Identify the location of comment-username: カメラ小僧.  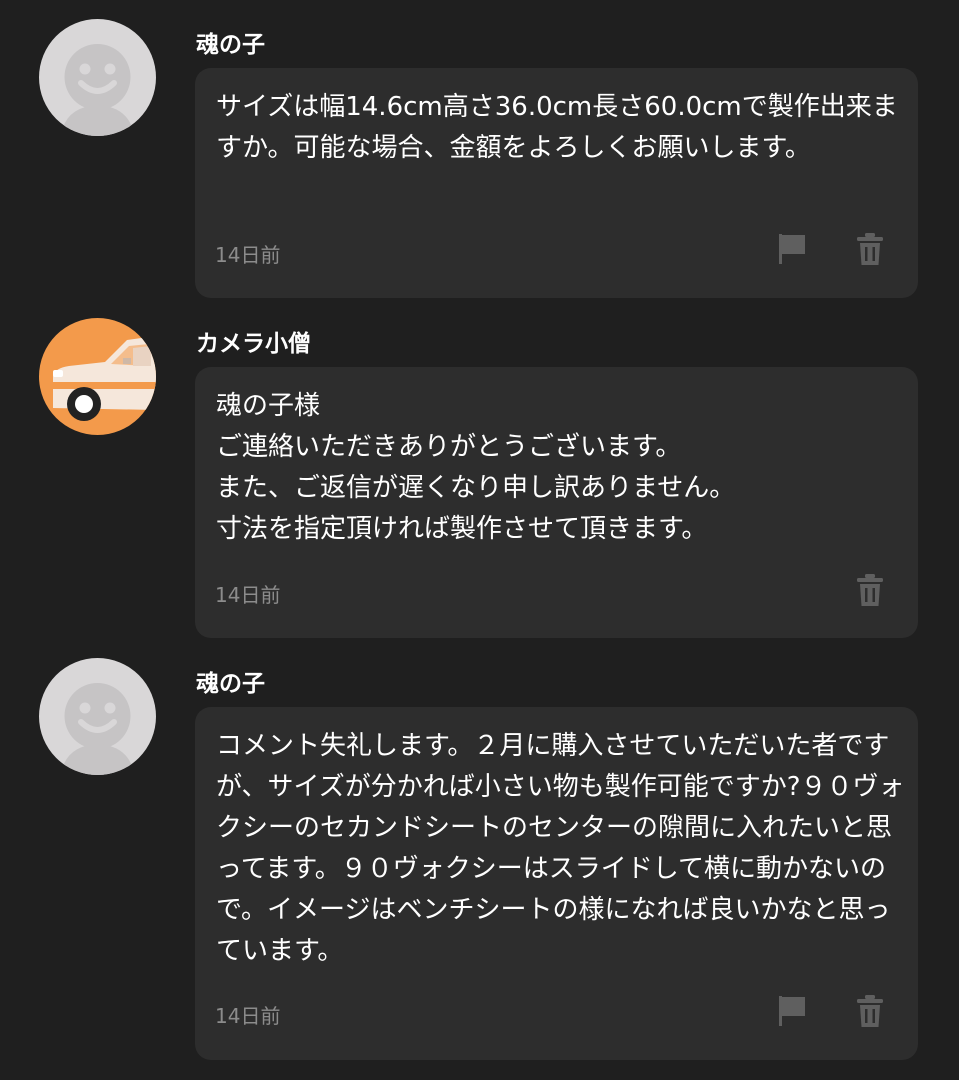
(253, 341).